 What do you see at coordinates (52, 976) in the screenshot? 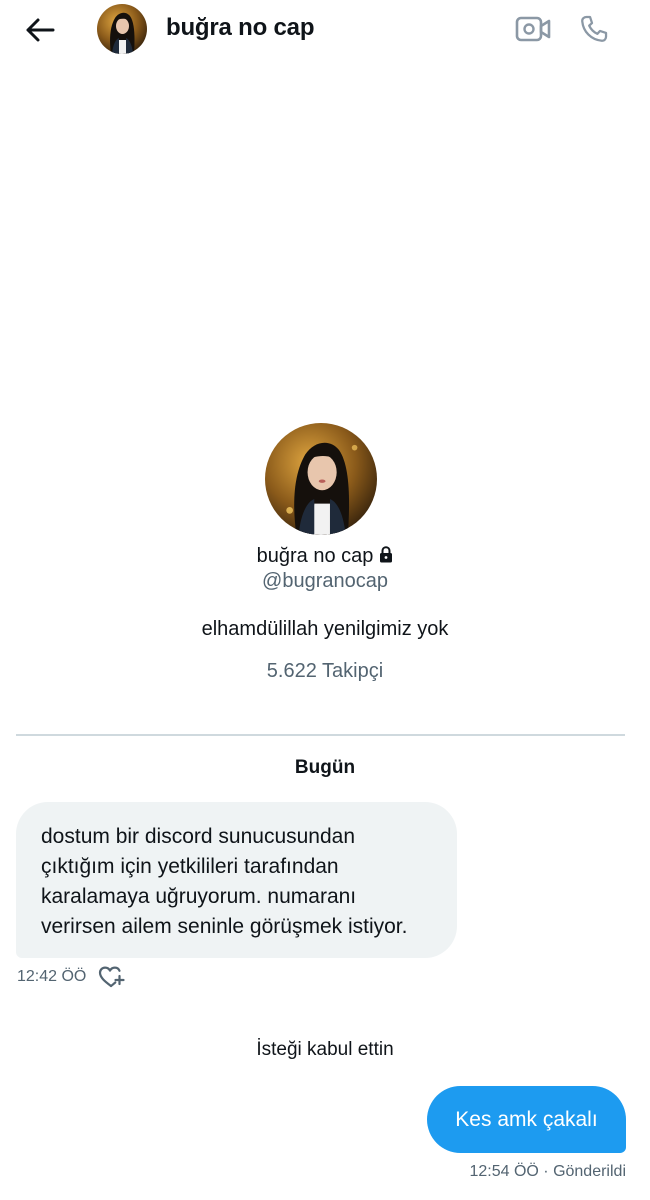
I see `incoming-timestamp: 12:42 ÖÖ` at bounding box center [52, 976].